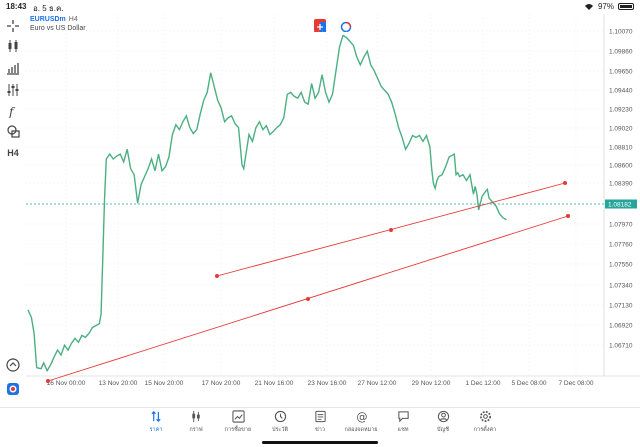 The width and height of the screenshot is (640, 447). Describe the element at coordinates (13, 131) in the screenshot. I see `objects-icon` at that location.